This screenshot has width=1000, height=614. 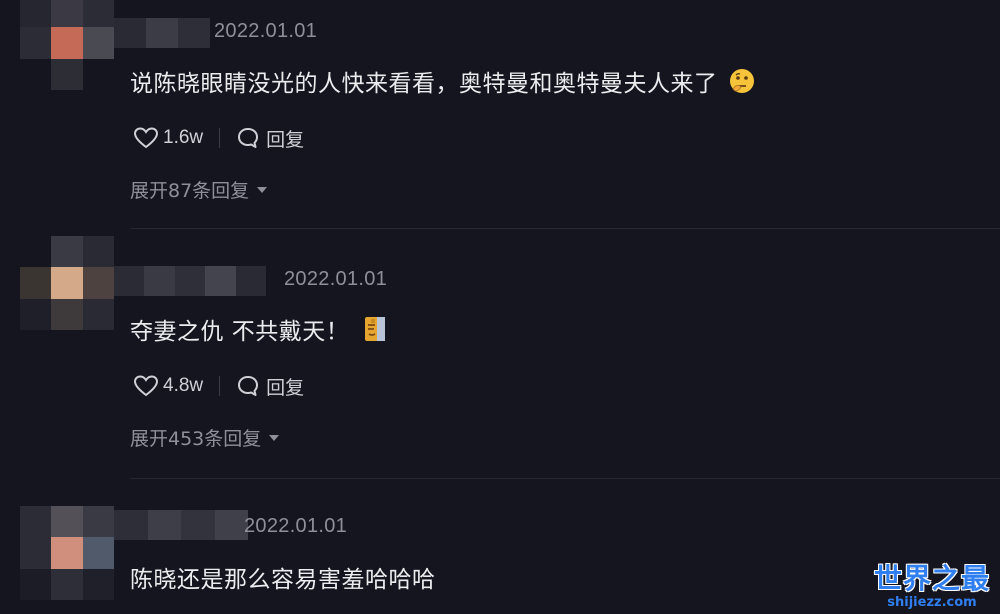 I want to click on watermark-title: 世界之最, so click(x=931, y=578).